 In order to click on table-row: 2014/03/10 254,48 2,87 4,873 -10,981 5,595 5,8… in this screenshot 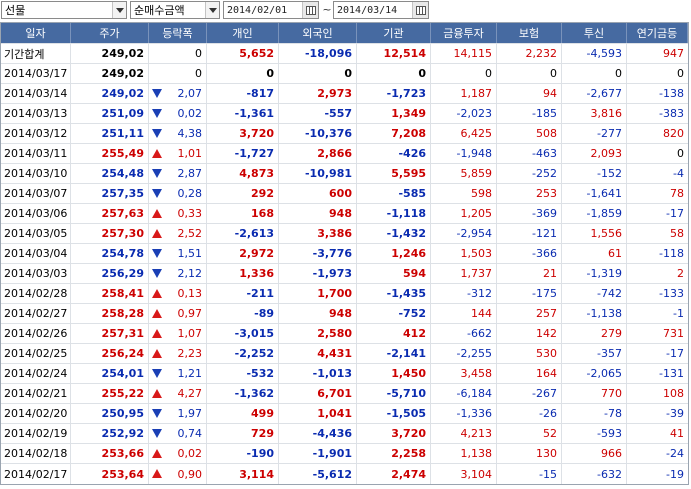, I will do `click(344, 174)`.